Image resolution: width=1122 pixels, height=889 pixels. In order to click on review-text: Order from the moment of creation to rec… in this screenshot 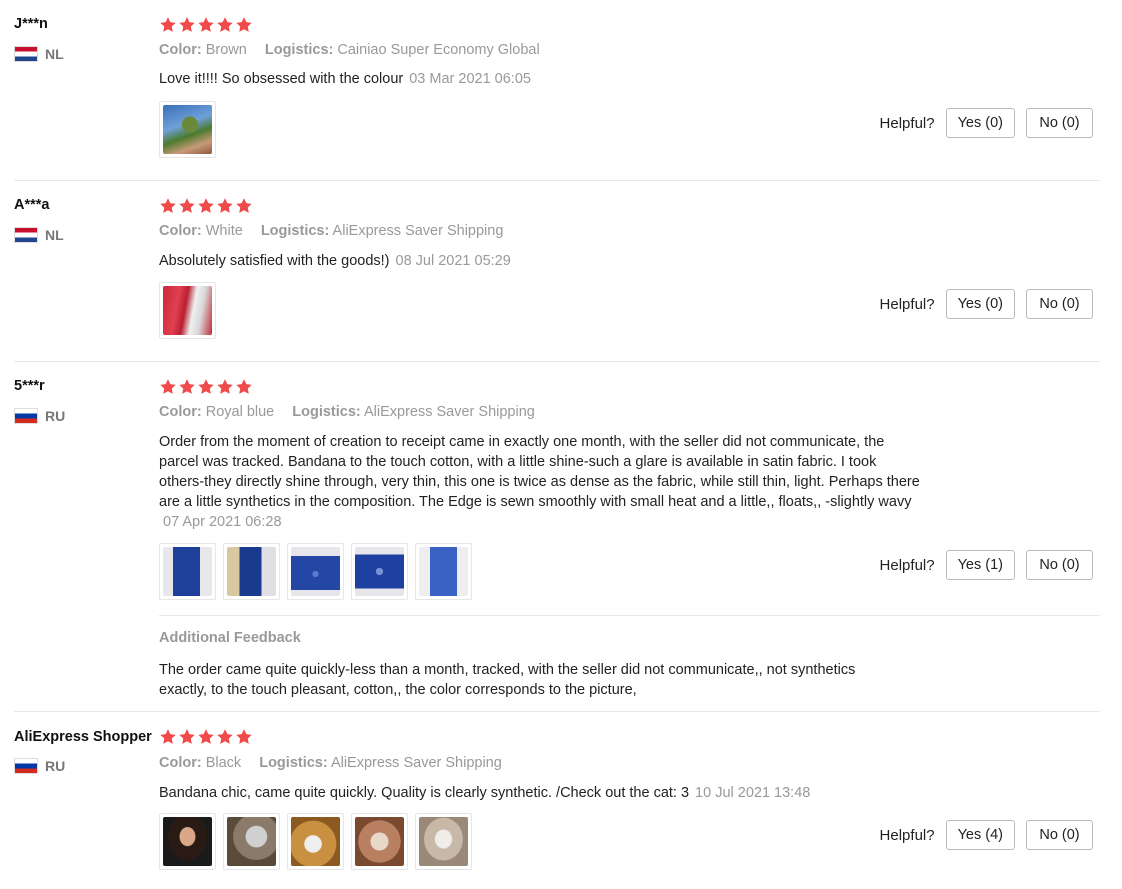, I will do `click(579, 482)`.